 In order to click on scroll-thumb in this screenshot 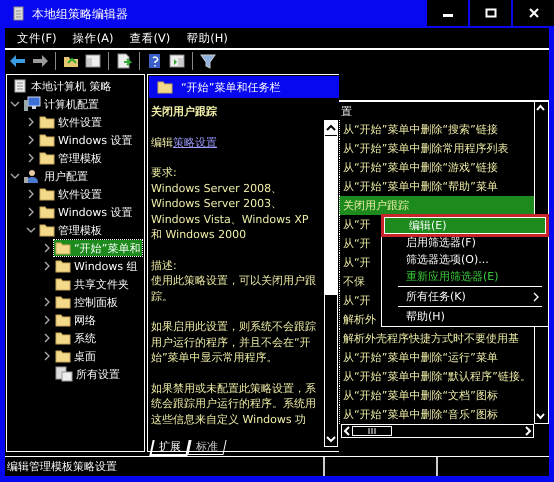, I will do `click(331, 215)`.